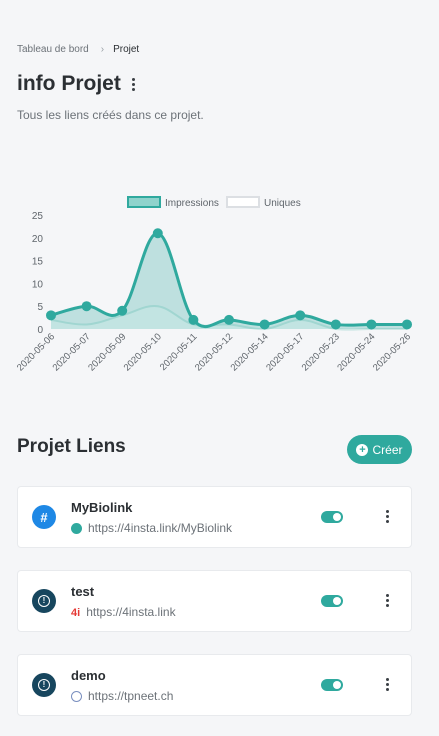 The height and width of the screenshot is (736, 439). Describe the element at coordinates (110, 115) in the screenshot. I see `page-subtitle: Tous les liens créés dans ce projet.` at that location.